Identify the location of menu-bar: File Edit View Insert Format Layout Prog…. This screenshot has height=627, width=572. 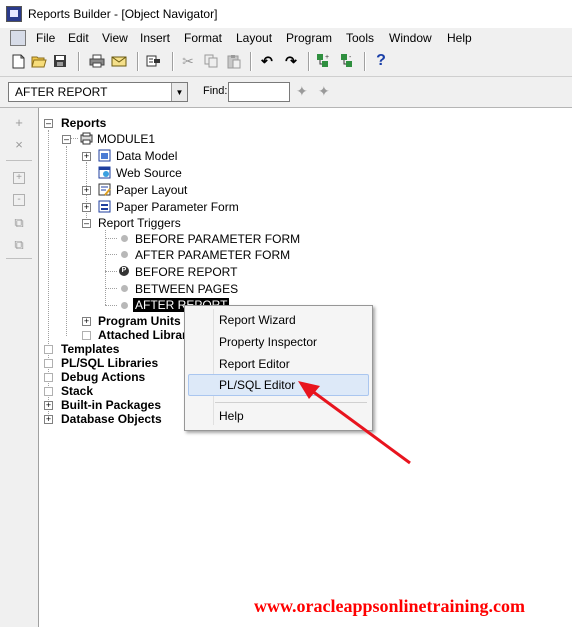
(286, 38).